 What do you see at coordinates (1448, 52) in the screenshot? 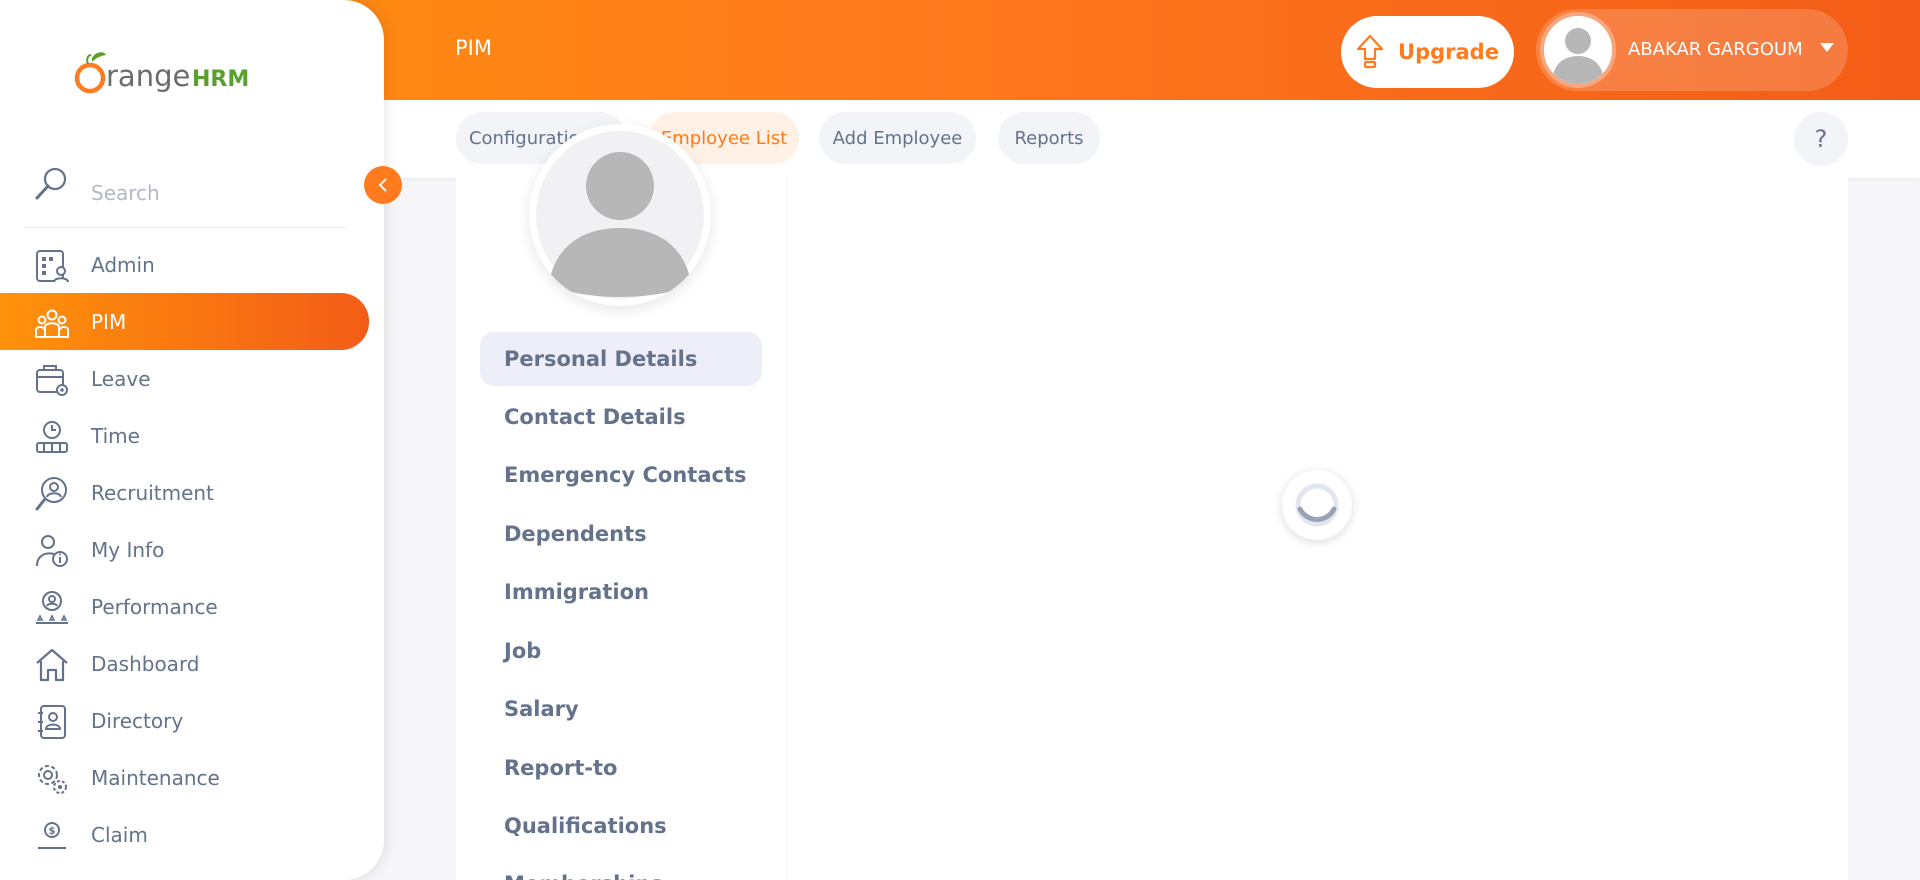
I see `upgrade-label: Upgrade` at bounding box center [1448, 52].